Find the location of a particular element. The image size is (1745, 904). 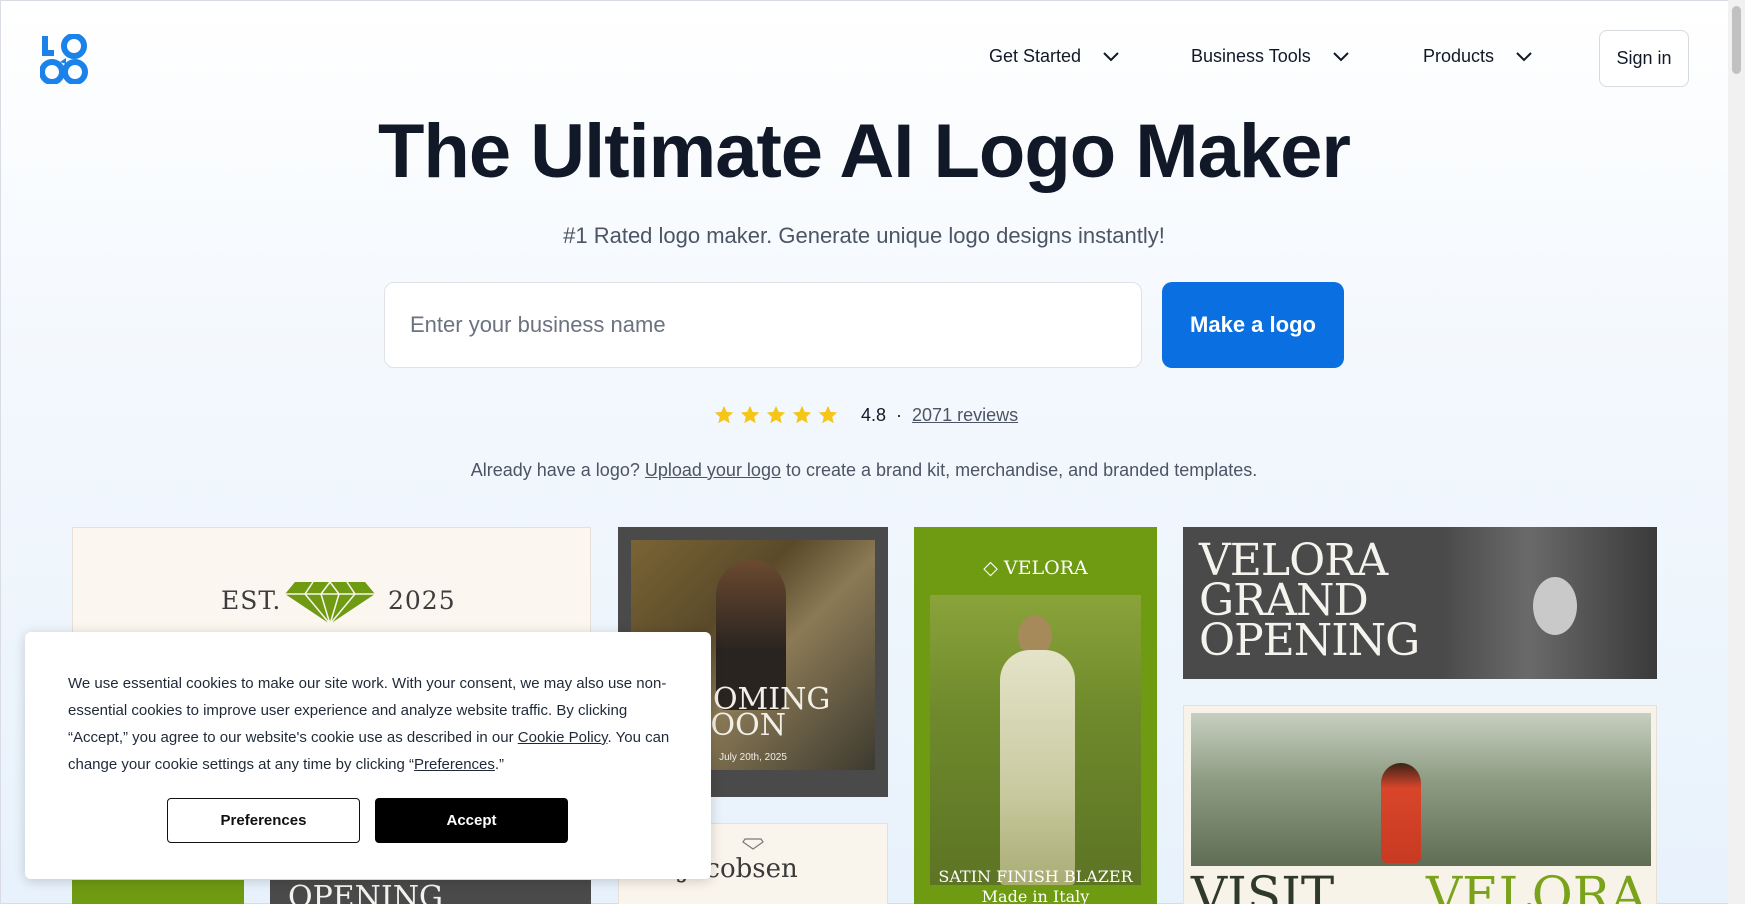

blazer-photo is located at coordinates (1035, 740).